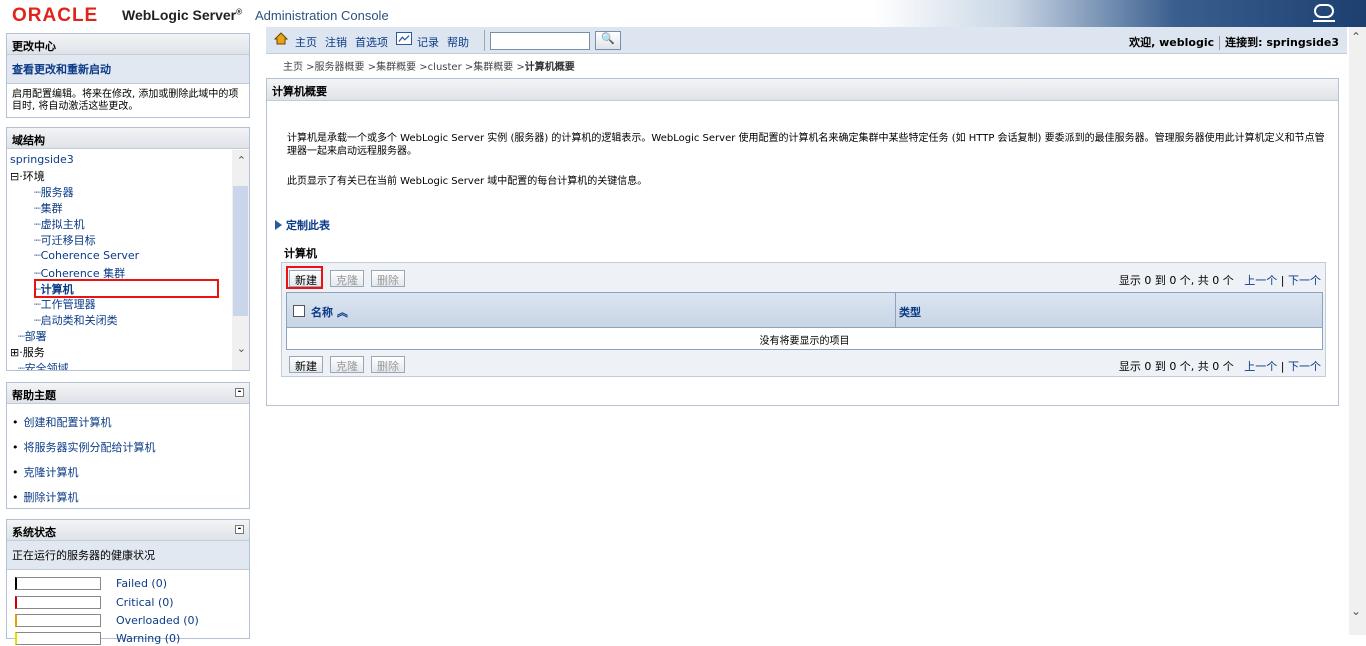 This screenshot has width=1366, height=646. I want to click on help-link-create: 创建和配置计算机, so click(68, 422).